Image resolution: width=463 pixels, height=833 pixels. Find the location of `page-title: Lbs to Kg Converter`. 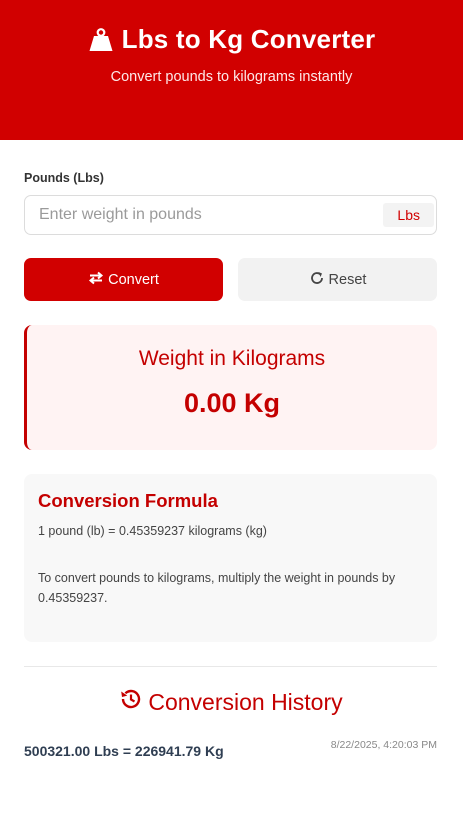

page-title: Lbs to Kg Converter is located at coordinates (248, 39).